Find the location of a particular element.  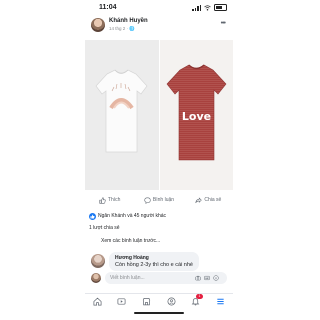

shirt-print-text: Love is located at coordinates (195, 116).